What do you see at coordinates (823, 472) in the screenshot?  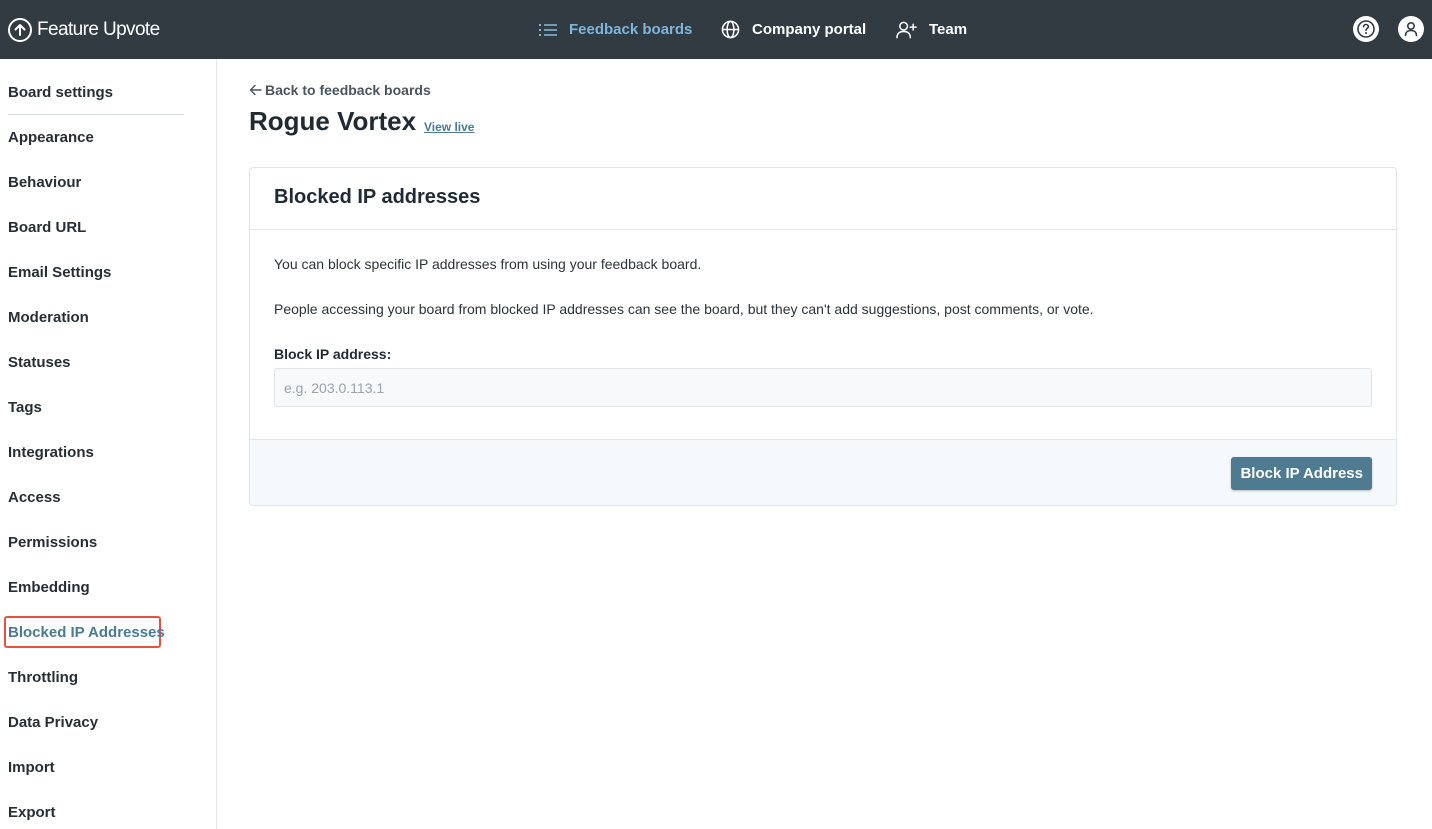 I see `panel-footer: Block IP Address` at bounding box center [823, 472].